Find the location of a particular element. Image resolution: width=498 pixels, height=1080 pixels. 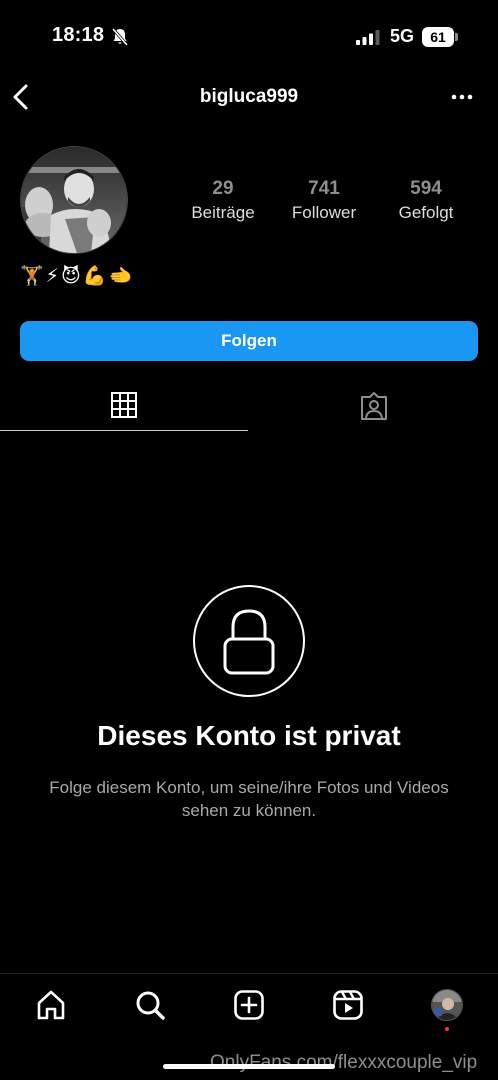

stat-followers-value: 741 is located at coordinates (324, 188).